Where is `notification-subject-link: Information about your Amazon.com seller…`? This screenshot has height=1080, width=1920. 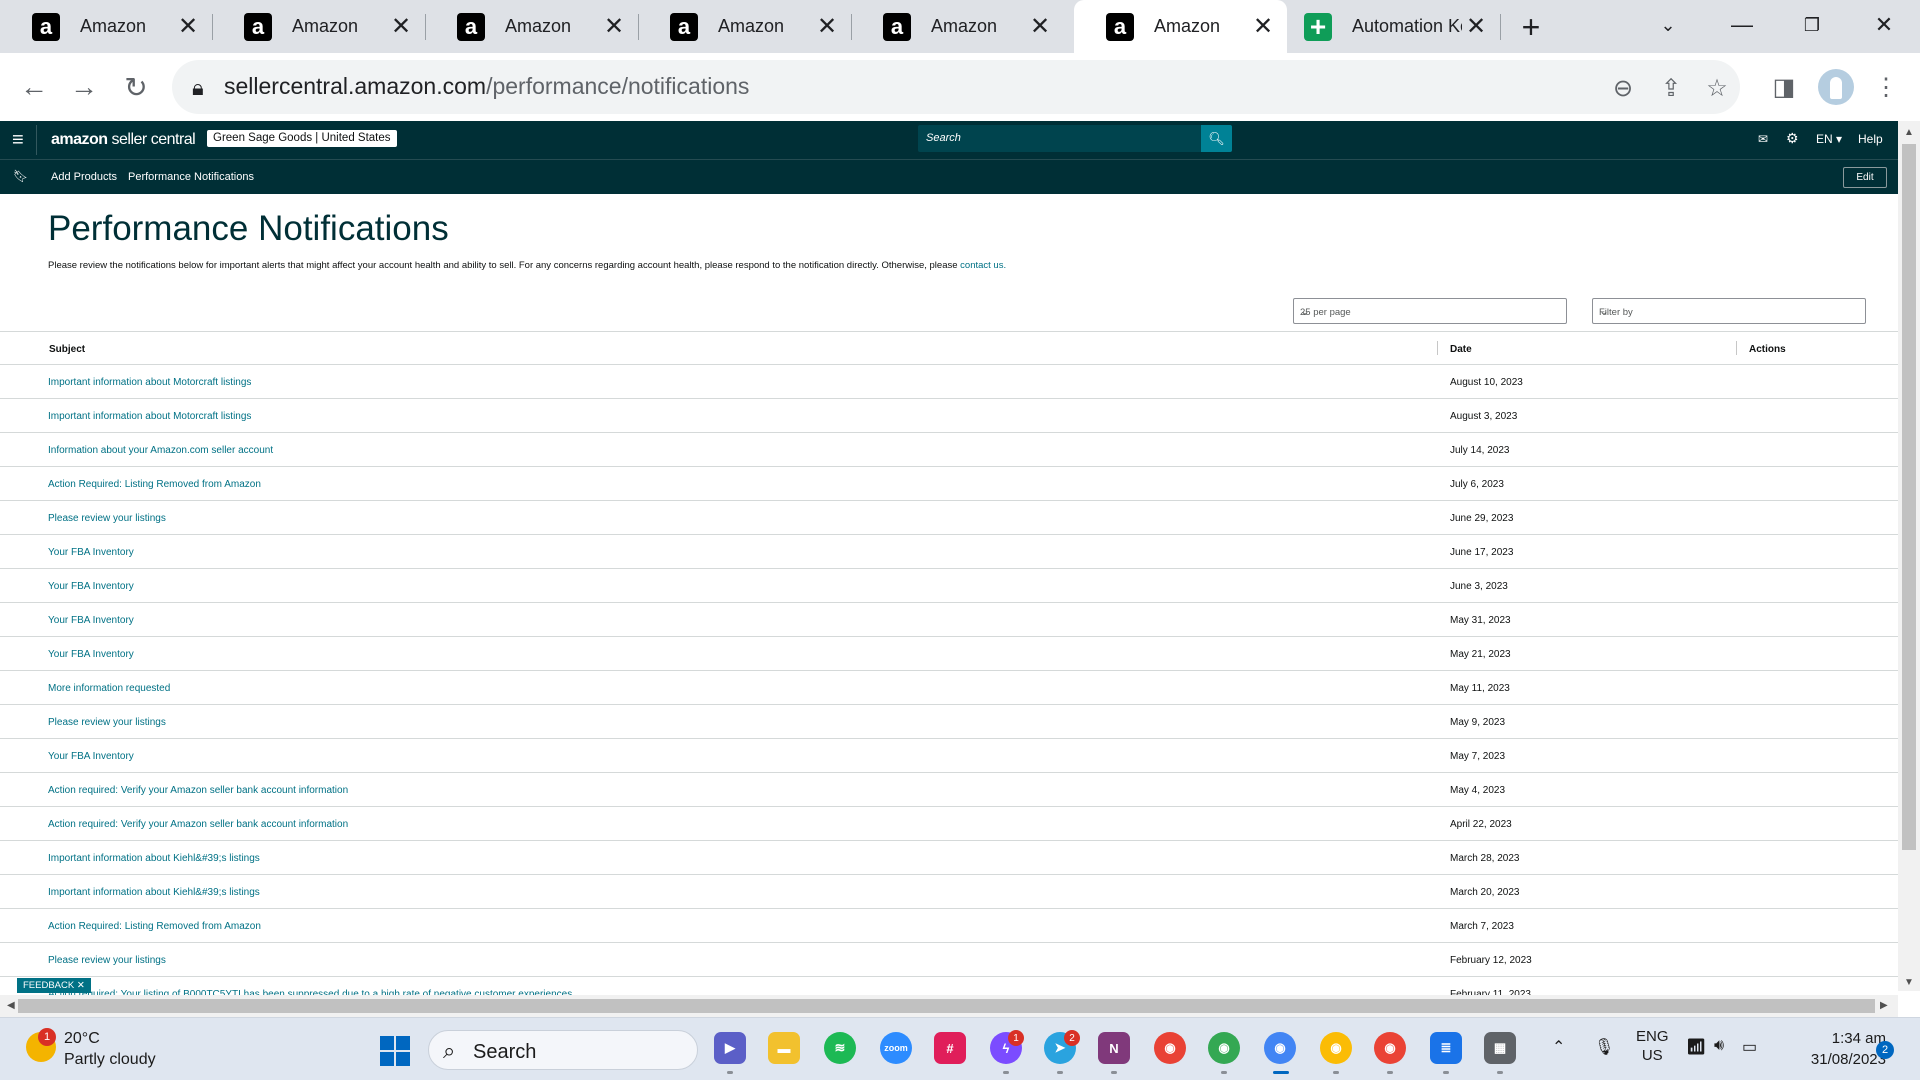 notification-subject-link: Information about your Amazon.com seller… is located at coordinates (160, 450).